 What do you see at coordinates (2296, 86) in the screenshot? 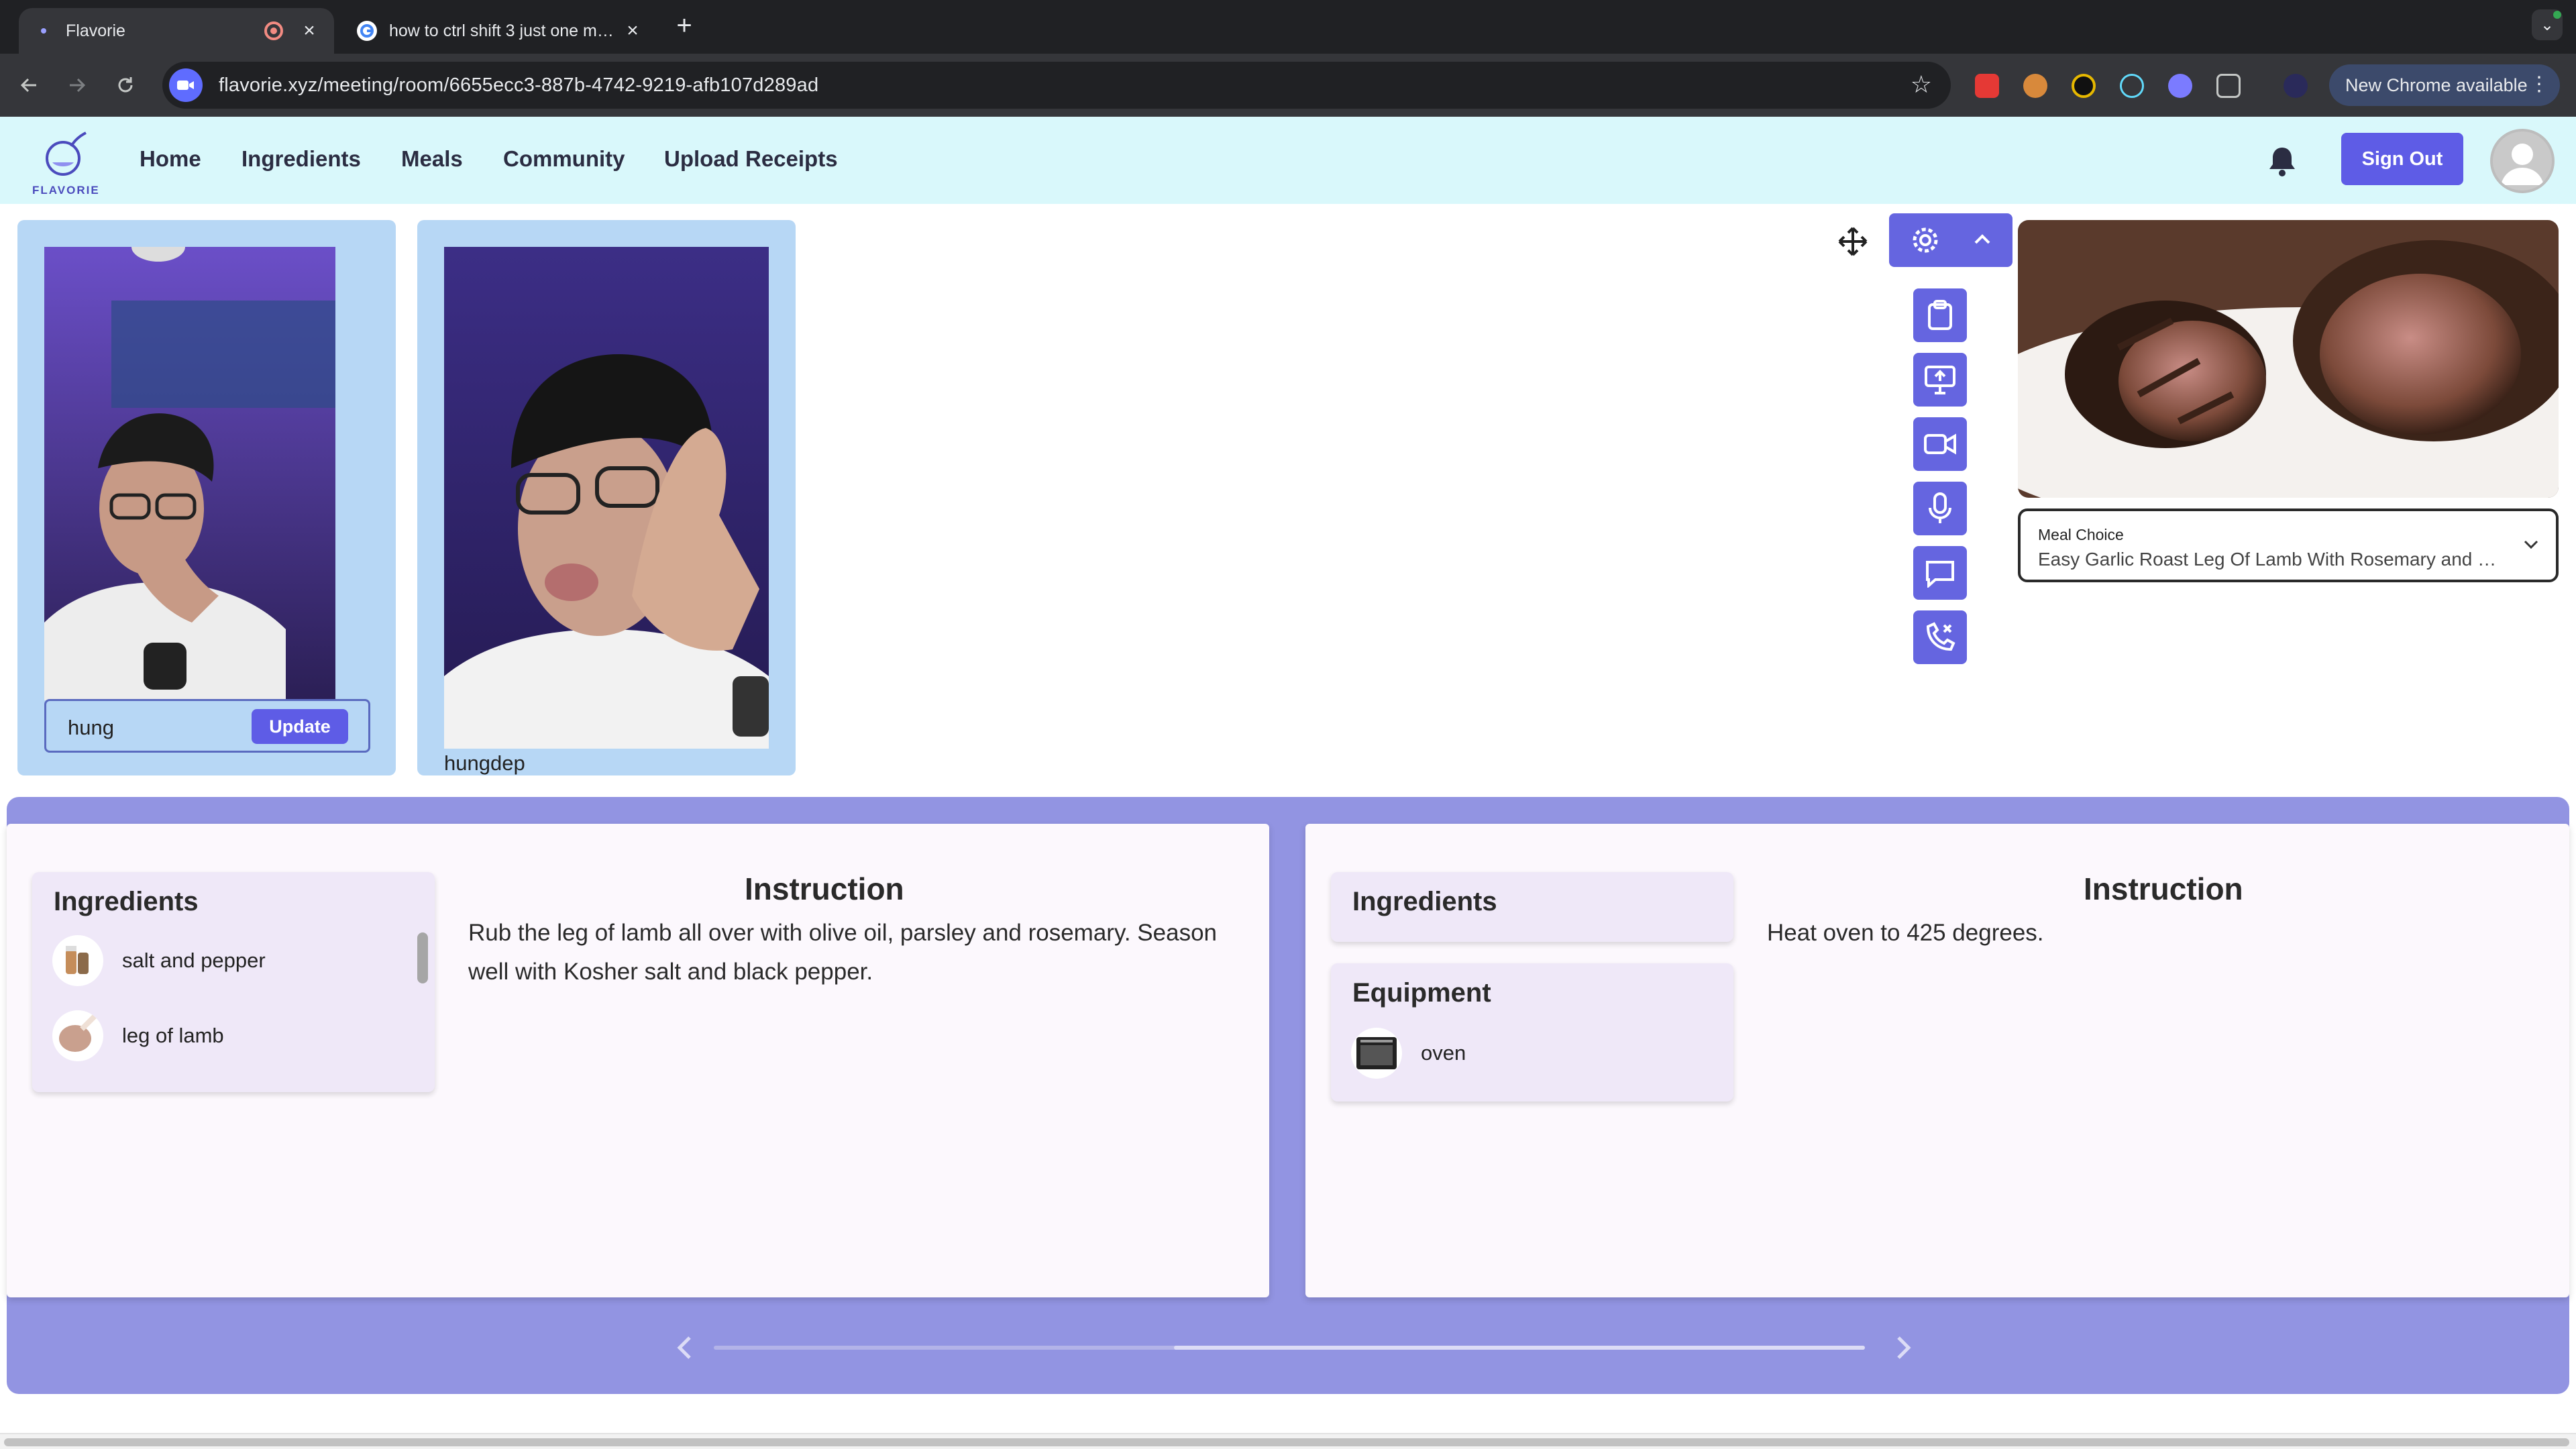
I see `profile-icon` at bounding box center [2296, 86].